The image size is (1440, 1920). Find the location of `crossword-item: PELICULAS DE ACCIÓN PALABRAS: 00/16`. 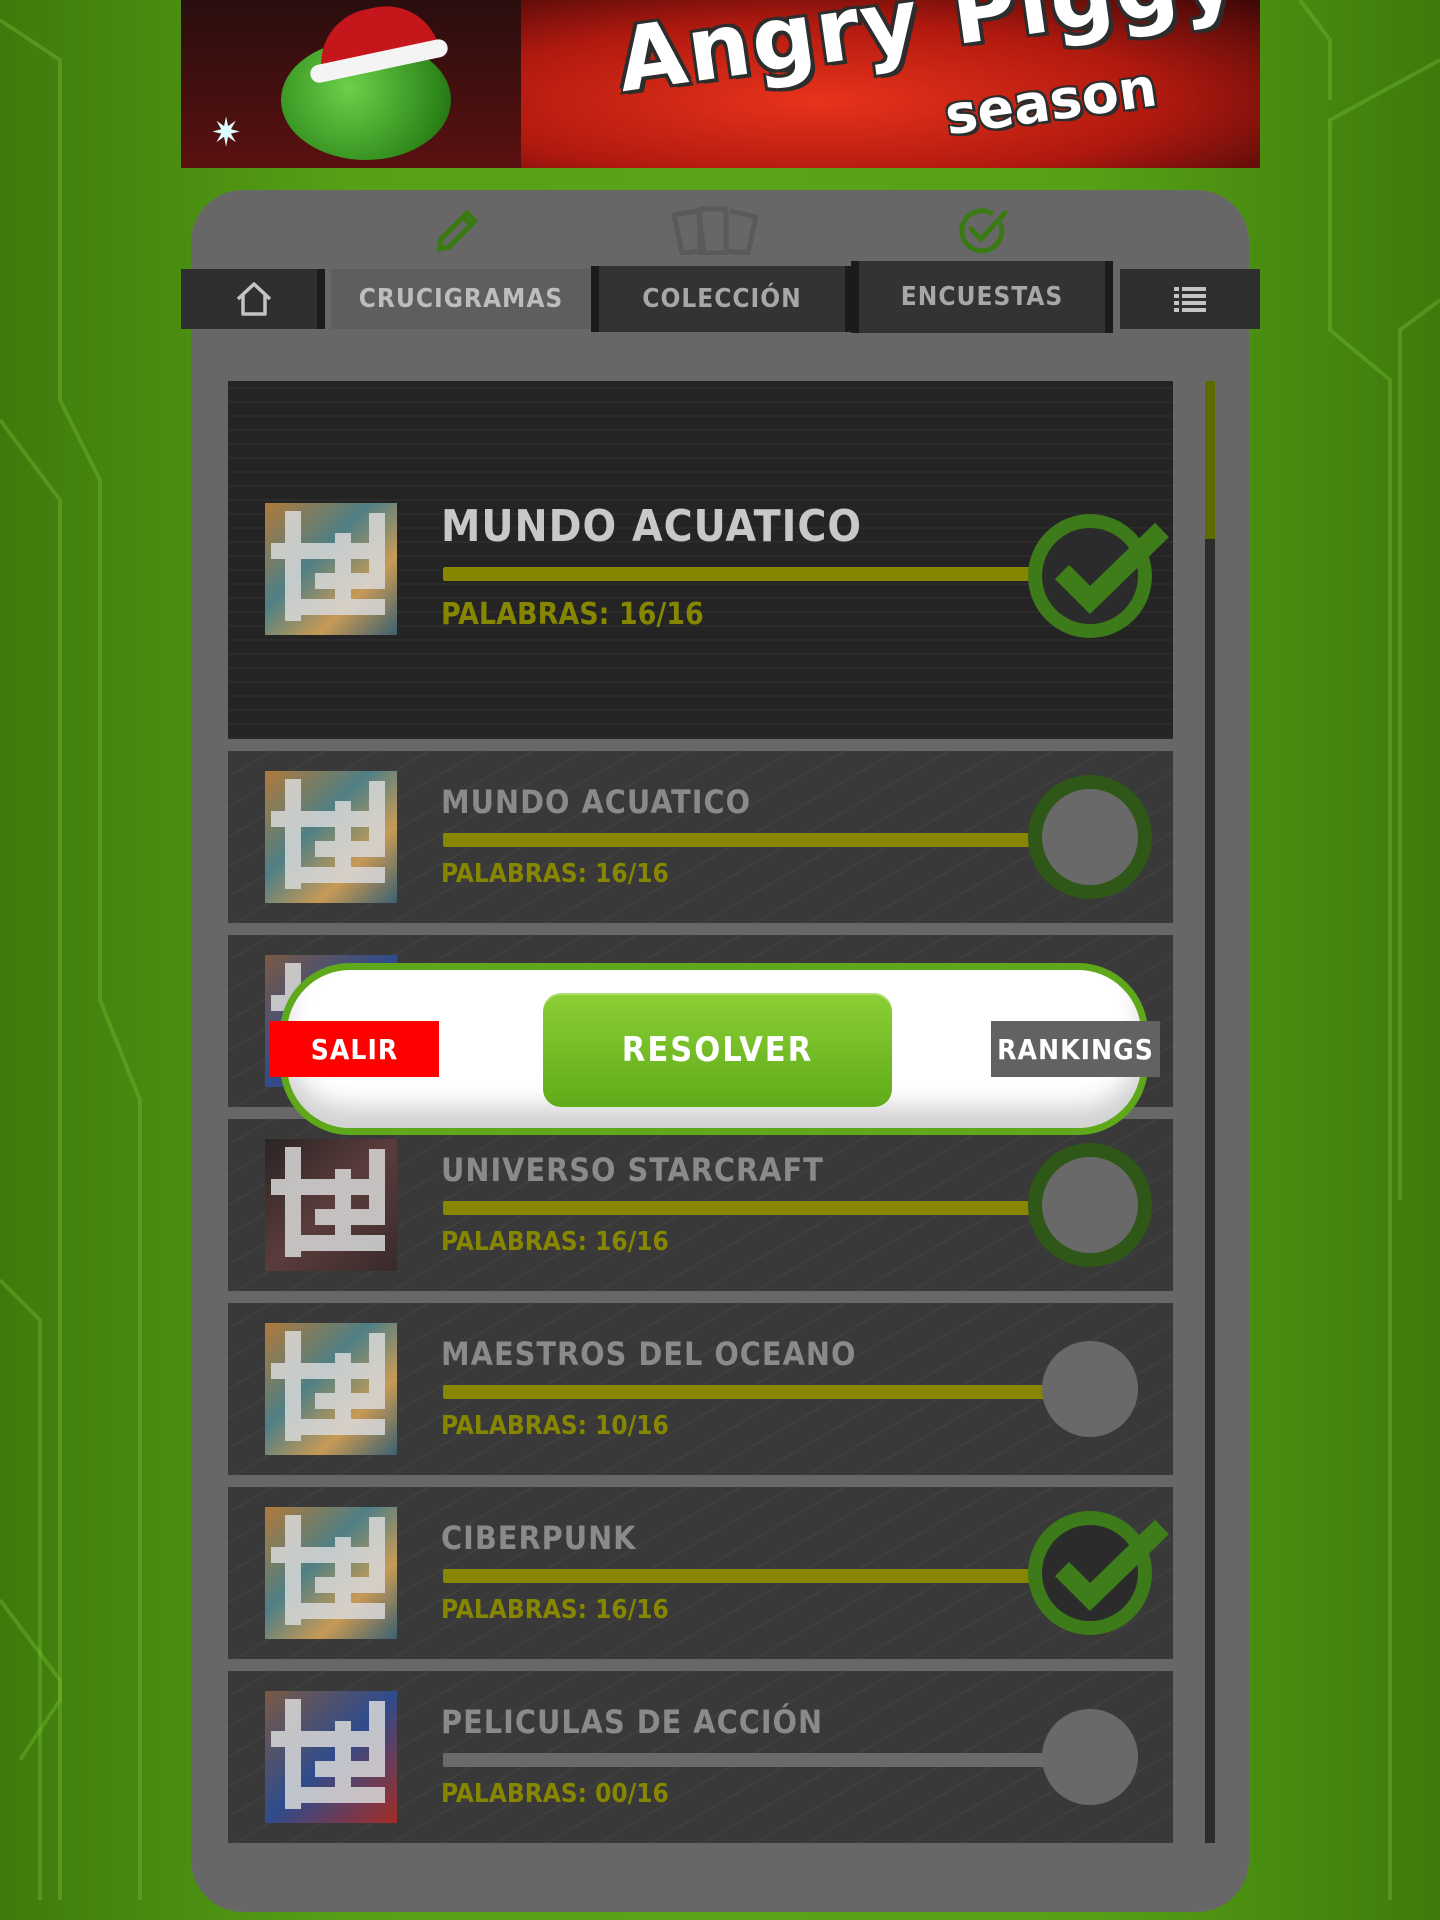

crossword-item: PELICULAS DE ACCIÓN PALABRAS: 00/16 is located at coordinates (700, 1757).